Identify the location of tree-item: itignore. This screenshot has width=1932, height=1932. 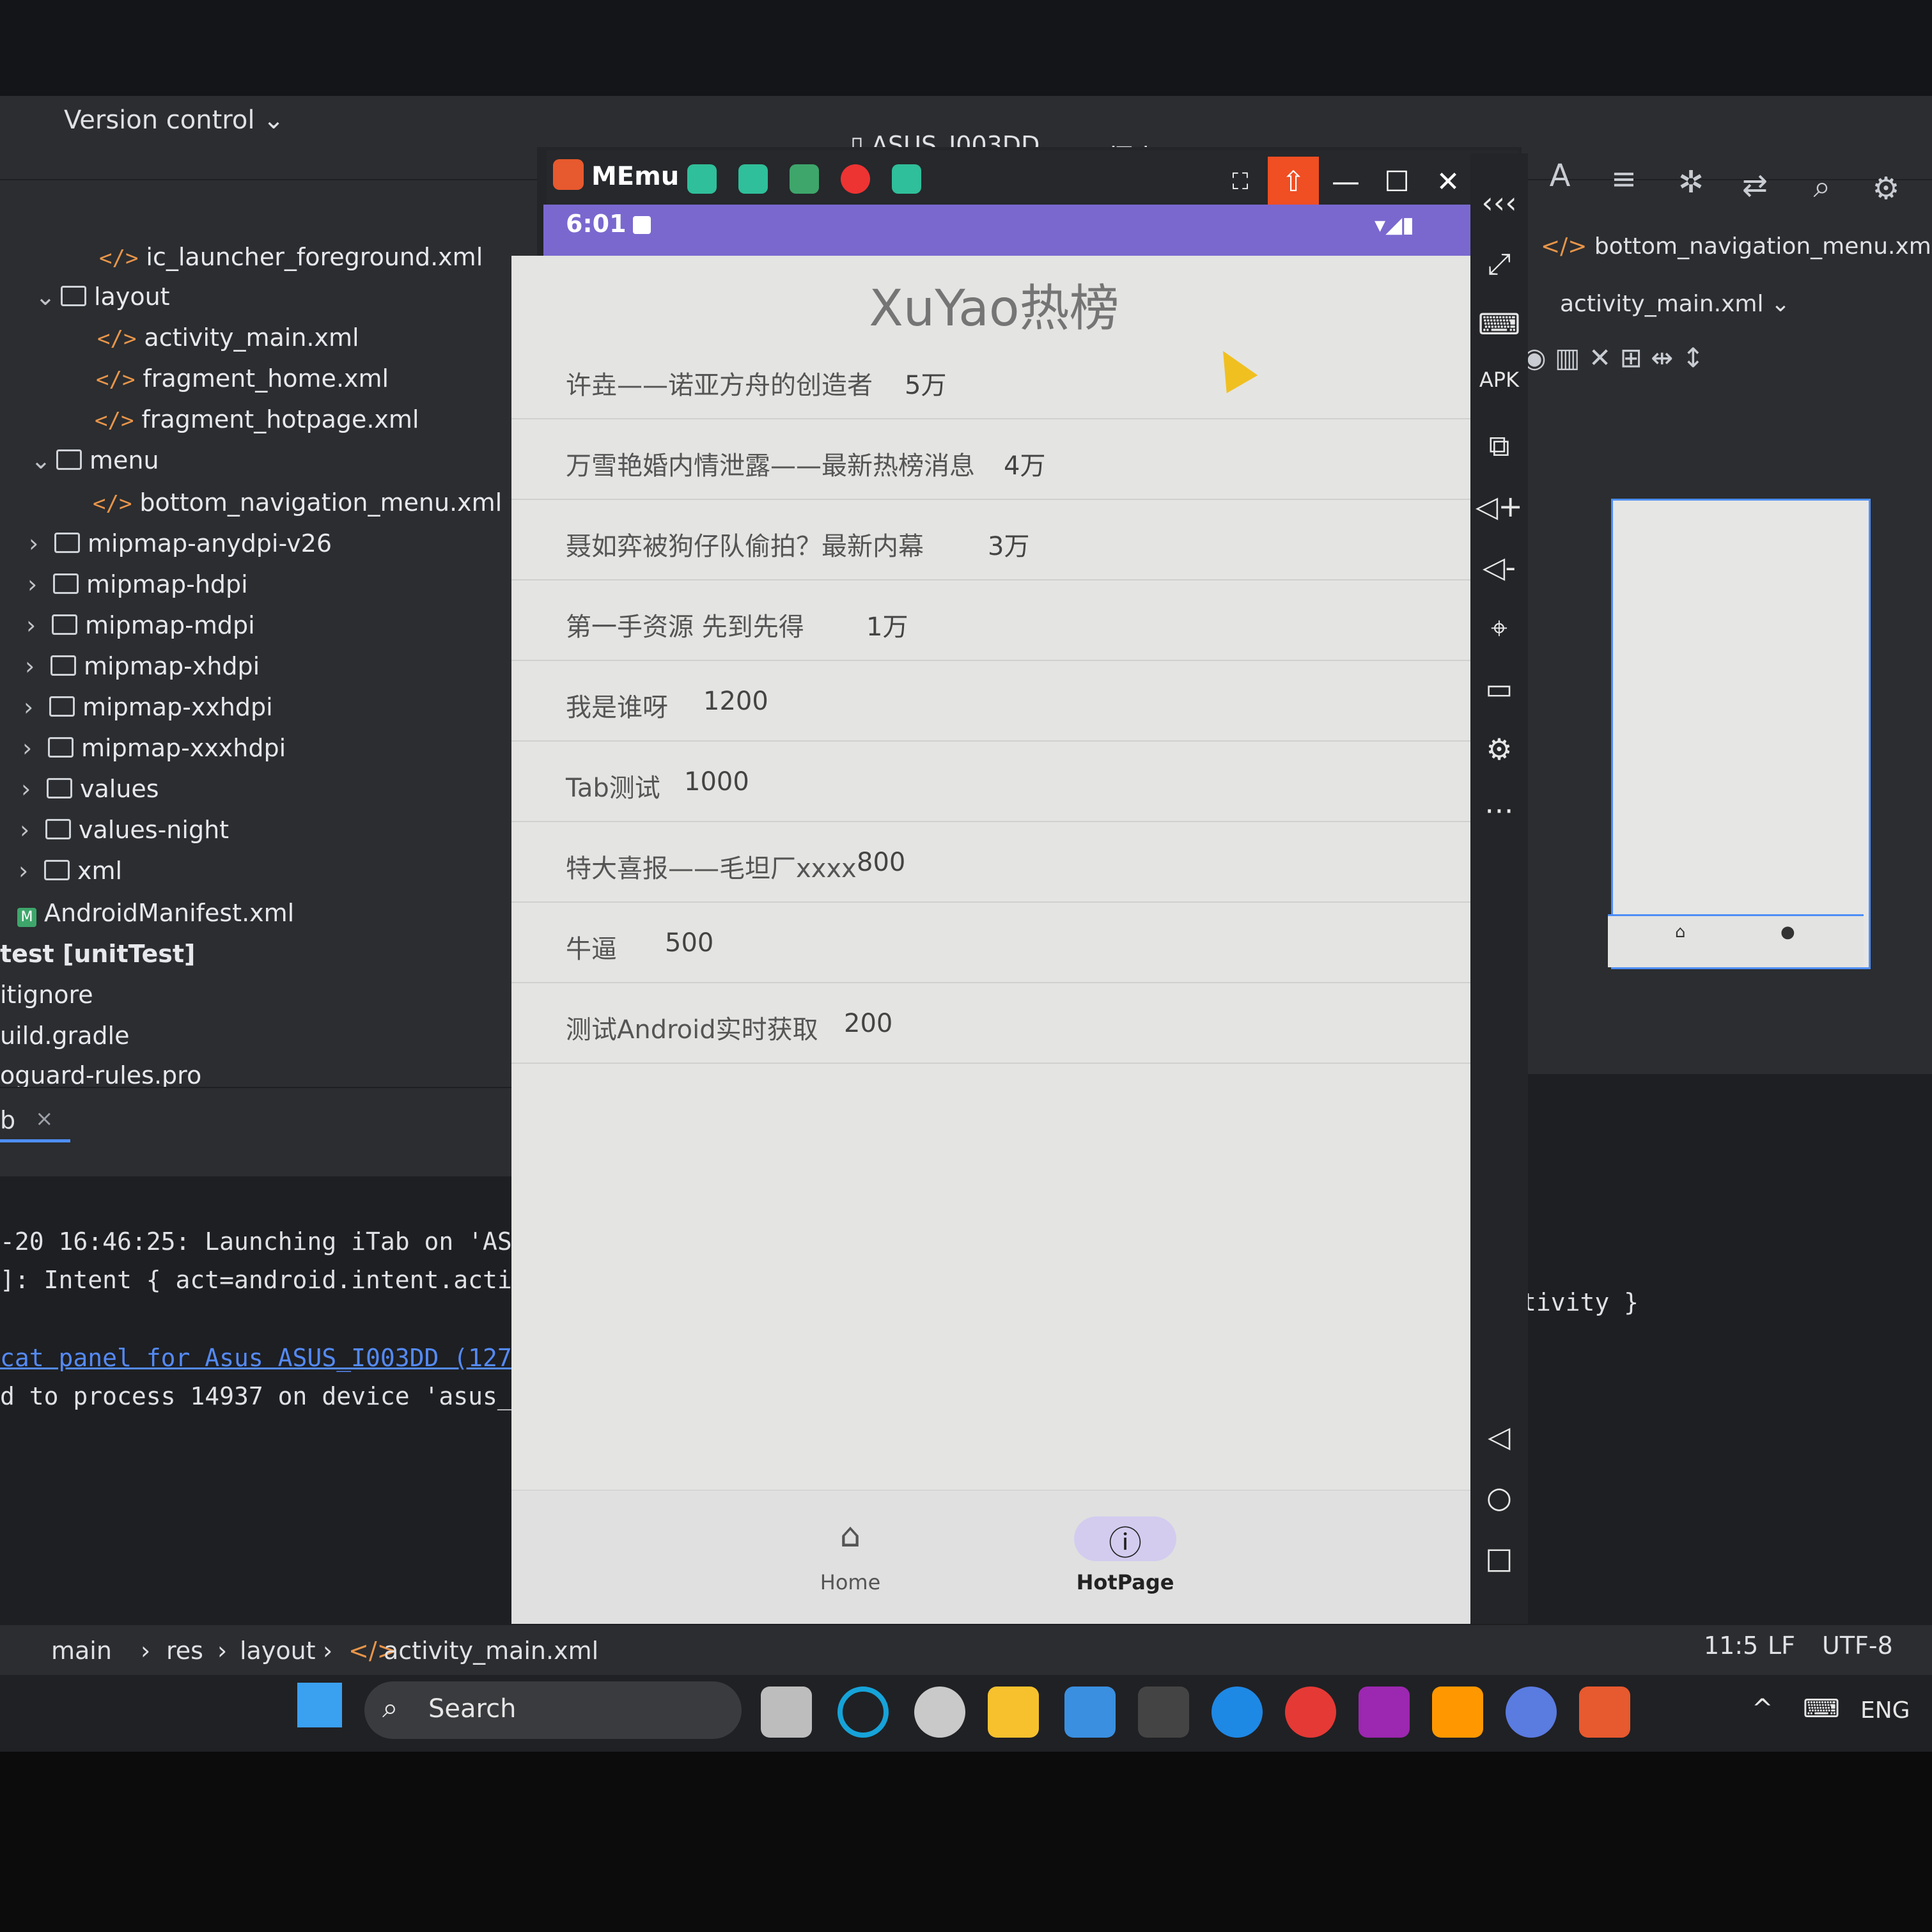
(47, 995).